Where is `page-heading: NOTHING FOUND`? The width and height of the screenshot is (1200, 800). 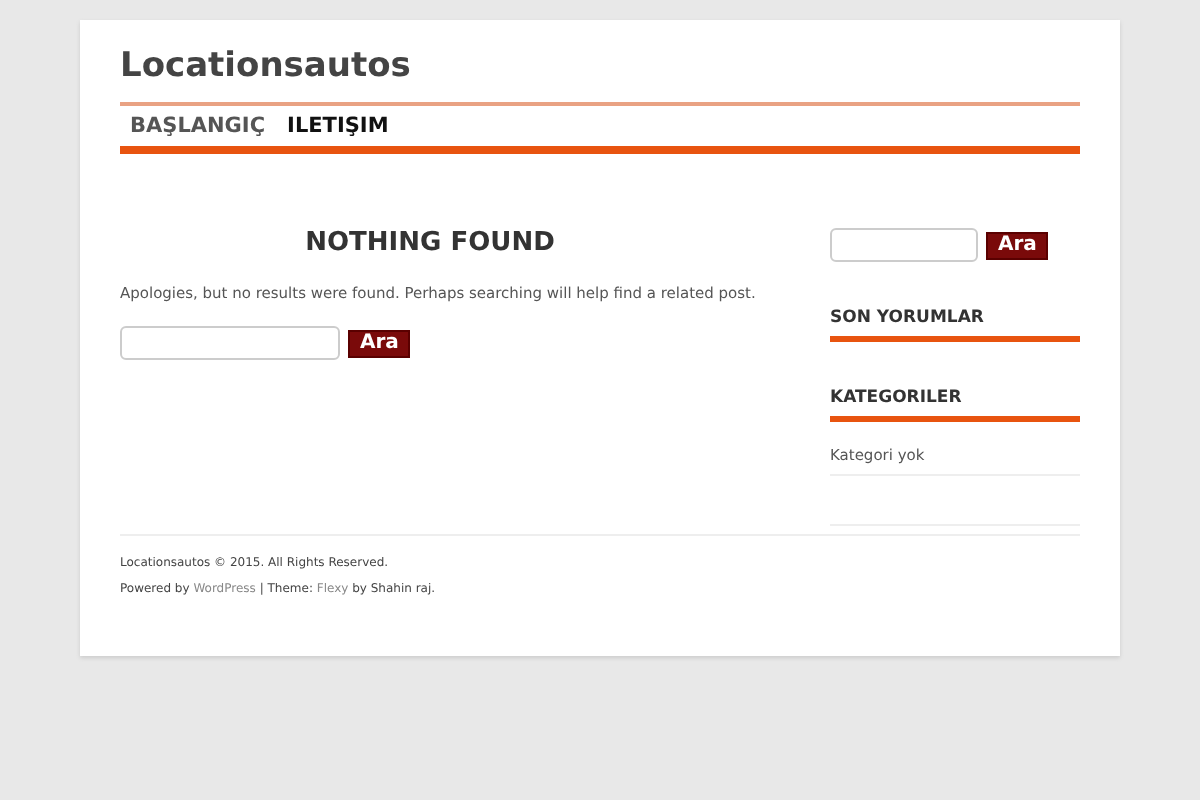 page-heading: NOTHING FOUND is located at coordinates (430, 244).